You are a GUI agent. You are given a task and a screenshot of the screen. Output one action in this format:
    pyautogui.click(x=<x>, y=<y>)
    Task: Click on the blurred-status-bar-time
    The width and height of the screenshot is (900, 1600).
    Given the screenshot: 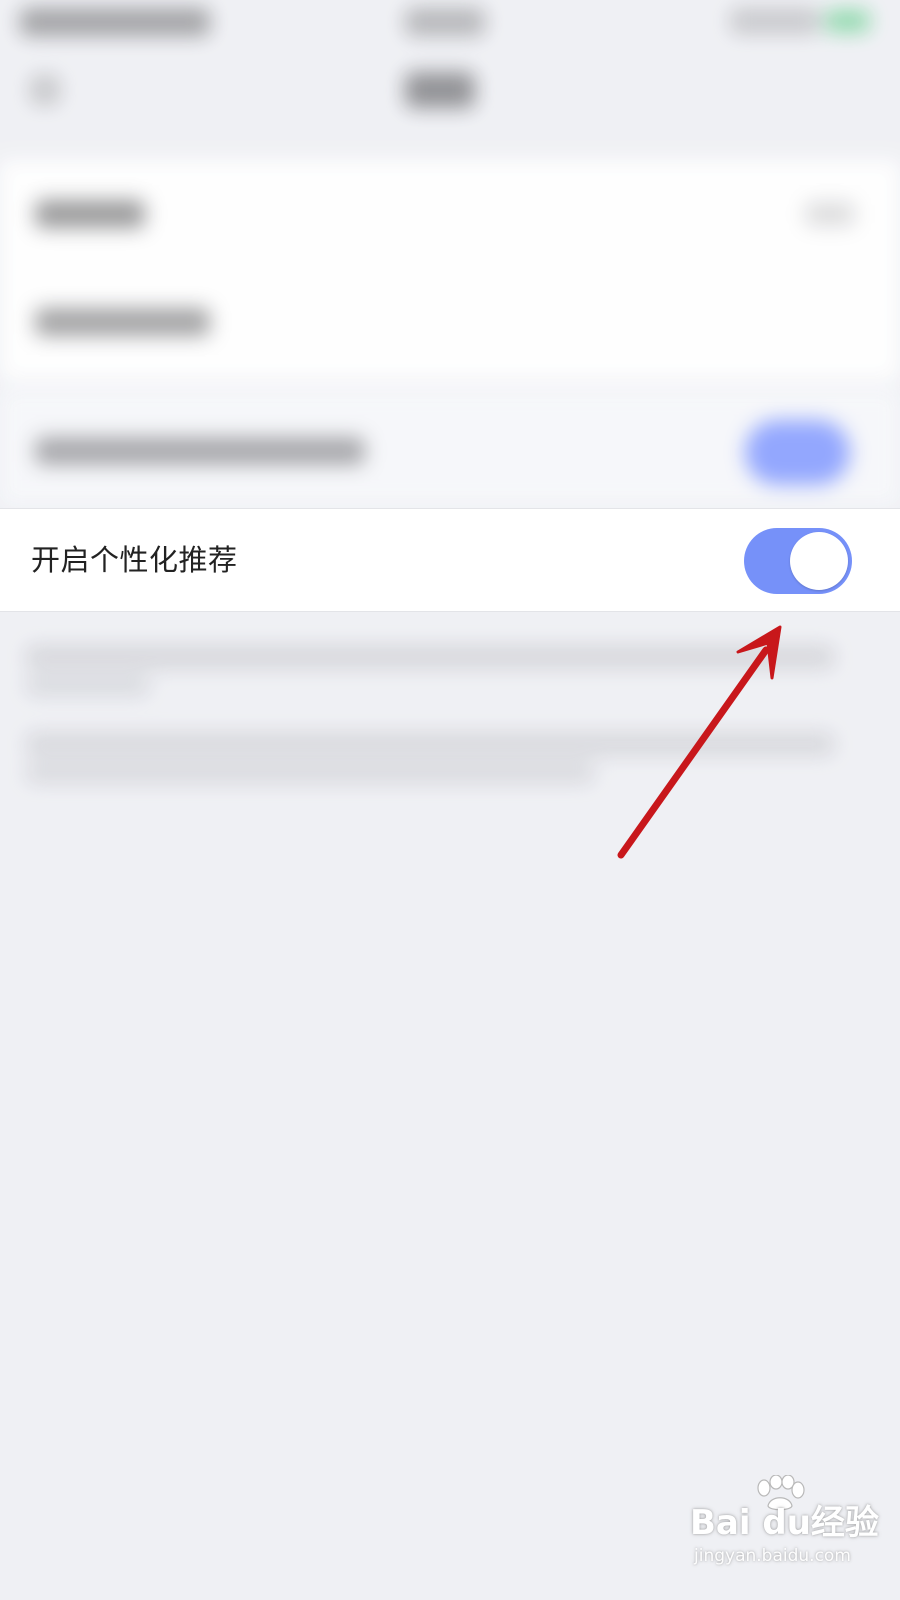 What is the action you would take?
    pyautogui.click(x=445, y=22)
    